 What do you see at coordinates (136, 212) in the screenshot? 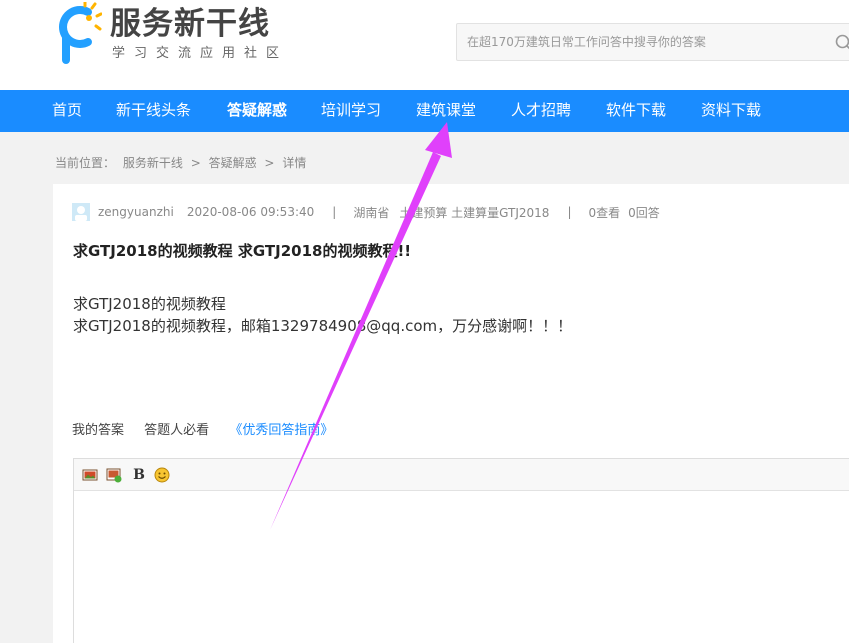
I see `username: zengyuanzhi` at bounding box center [136, 212].